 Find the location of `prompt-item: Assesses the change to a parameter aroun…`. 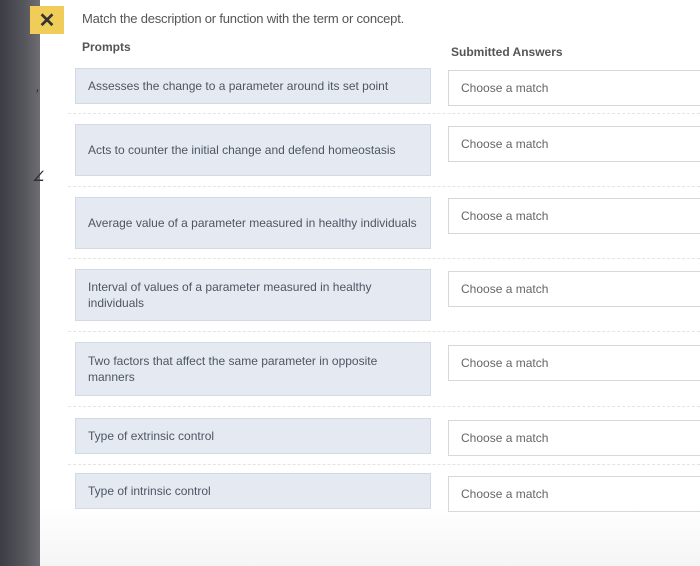

prompt-item: Assesses the change to a parameter aroun… is located at coordinates (253, 86).